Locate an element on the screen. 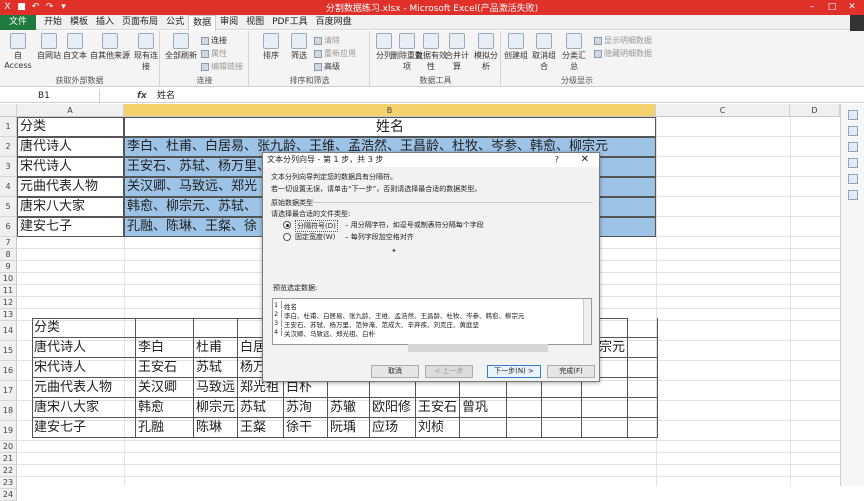  cell-category: 唐代诗人 is located at coordinates (70, 147).